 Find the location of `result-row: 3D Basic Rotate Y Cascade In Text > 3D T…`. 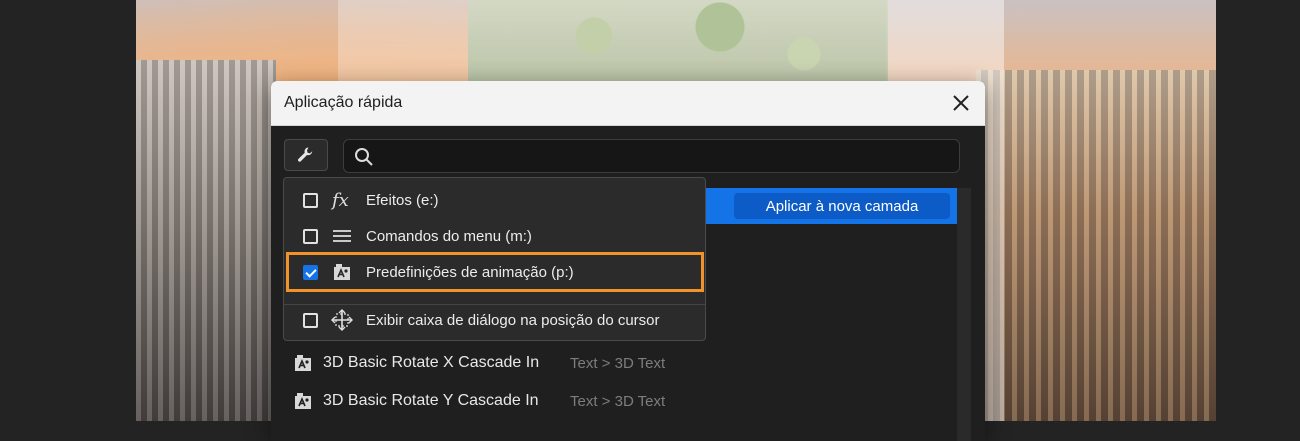

result-row: 3D Basic Rotate Y Cascade In Text > 3D T… is located at coordinates (479, 401).